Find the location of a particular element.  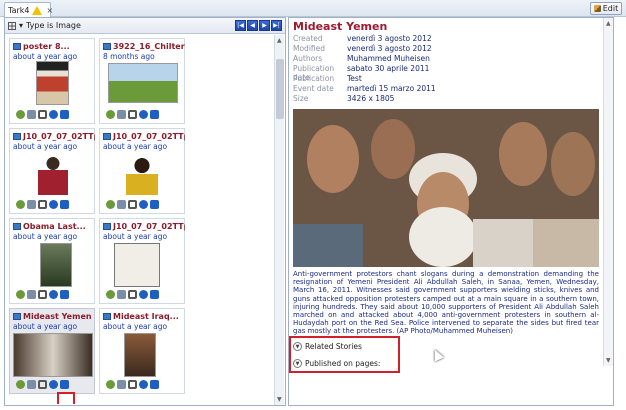

card-item: Mideast Iraq... about a year ago is located at coordinates (142, 351).